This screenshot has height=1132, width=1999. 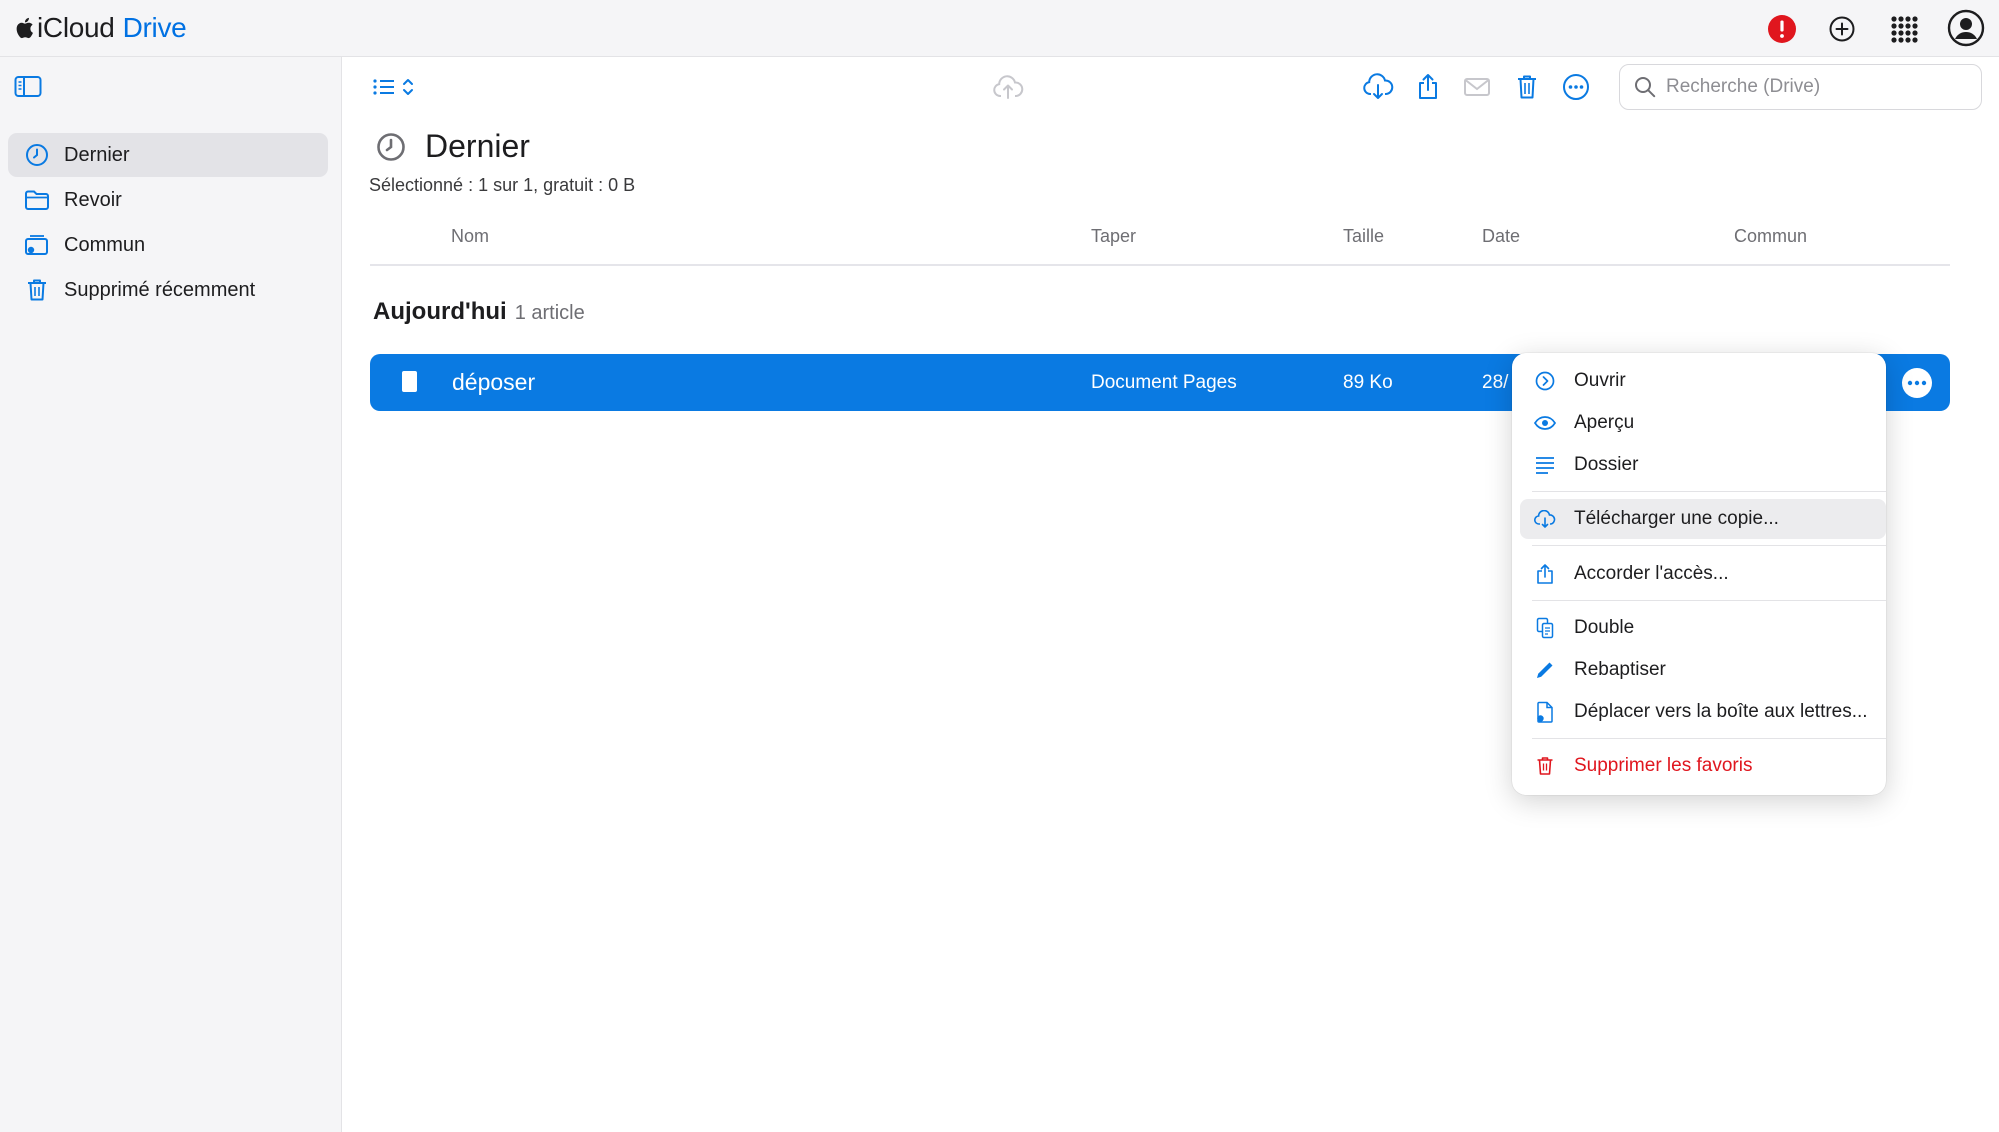 I want to click on mail-icon, so click(x=1477, y=87).